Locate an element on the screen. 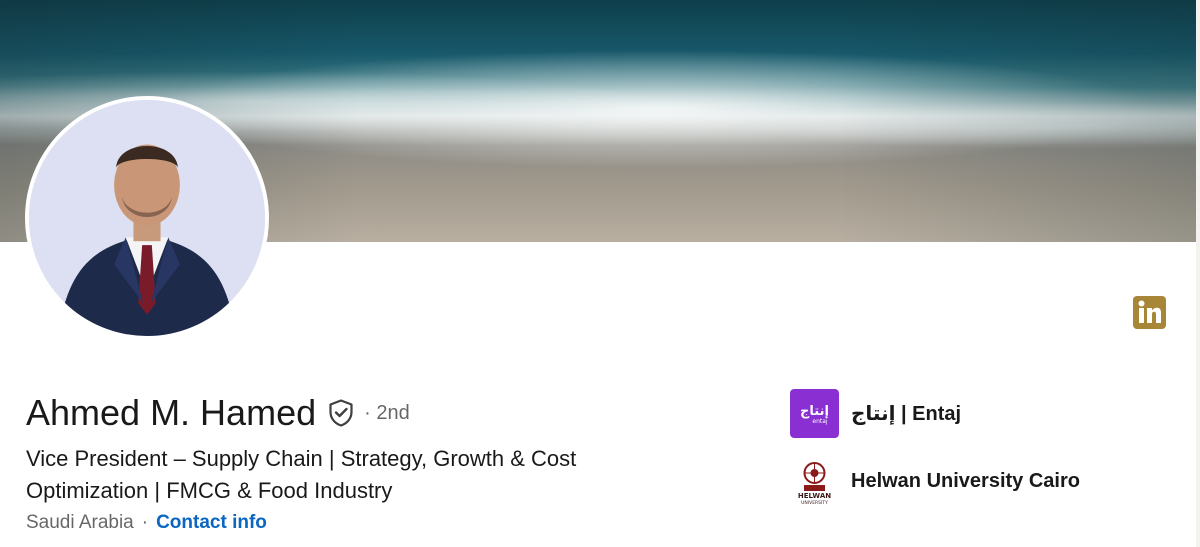 The image size is (1200, 547). location-row: Saudi Arabia · Contact info is located at coordinates (146, 523).